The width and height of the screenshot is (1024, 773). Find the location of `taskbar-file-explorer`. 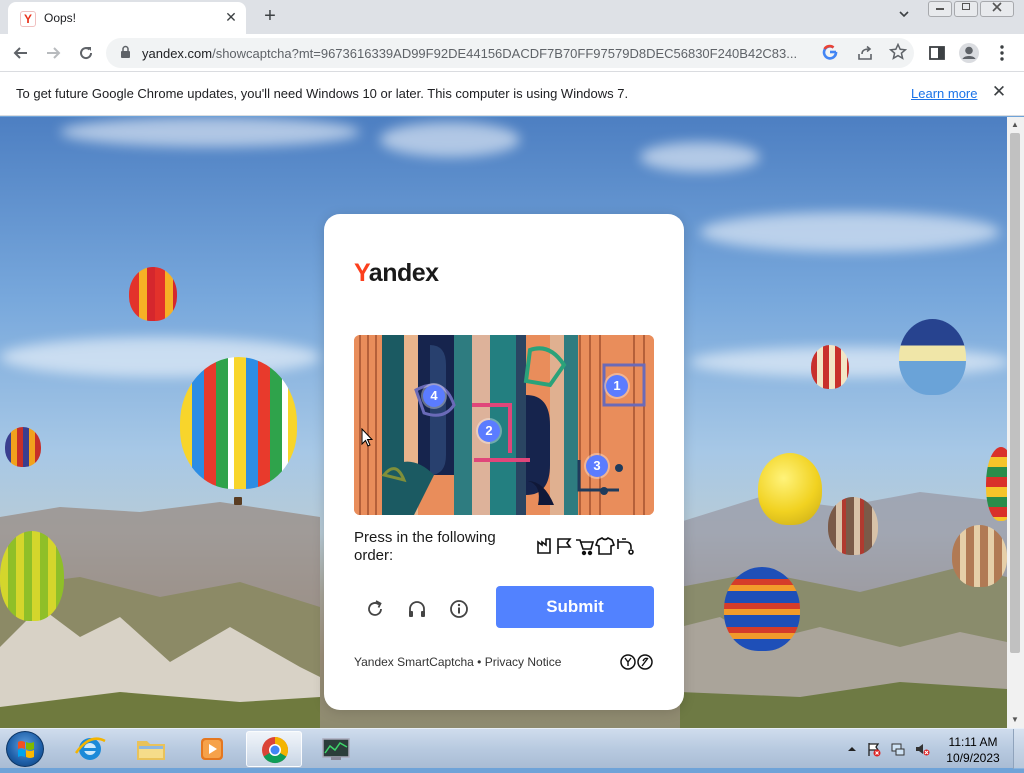

taskbar-file-explorer is located at coordinates (151, 749).